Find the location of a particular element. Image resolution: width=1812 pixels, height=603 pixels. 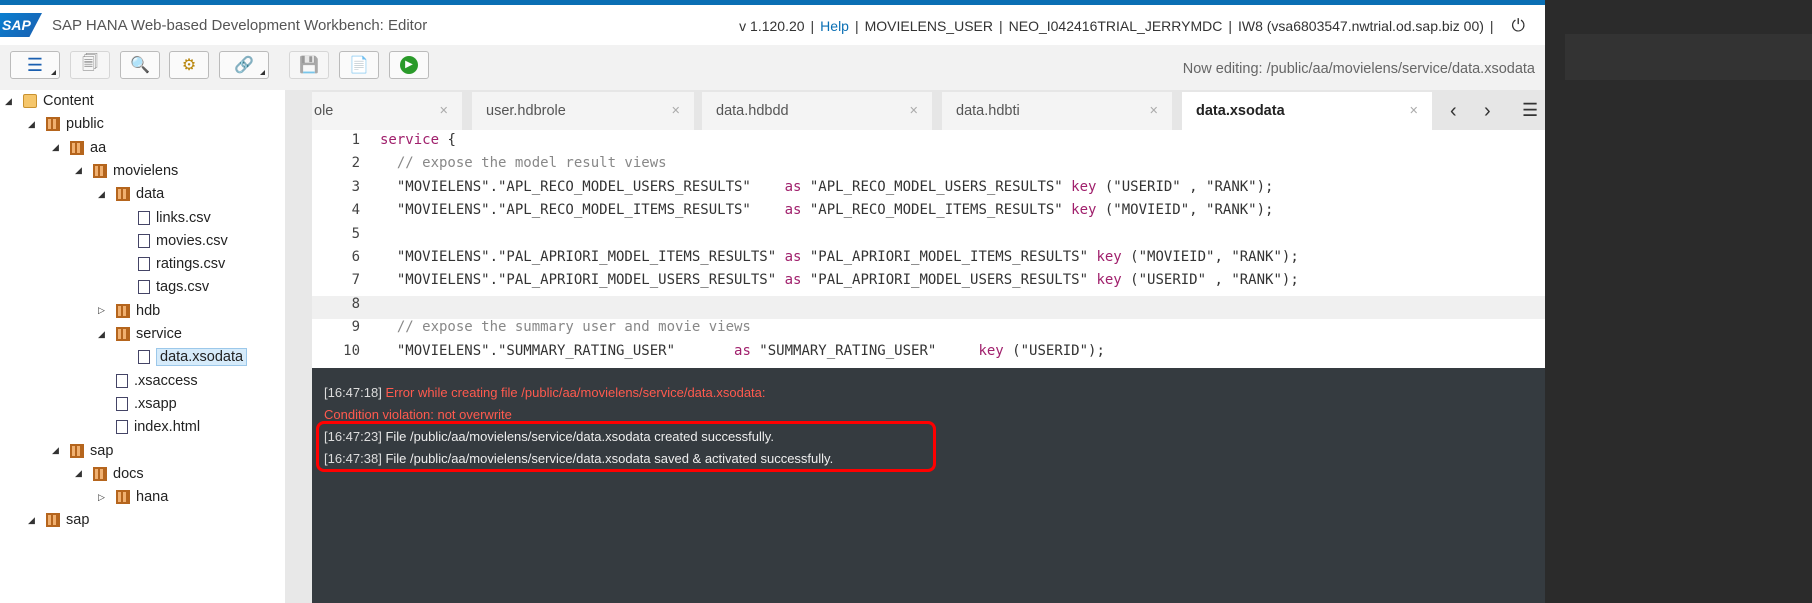

tree-item: ▷ hdb is located at coordinates (129, 311).